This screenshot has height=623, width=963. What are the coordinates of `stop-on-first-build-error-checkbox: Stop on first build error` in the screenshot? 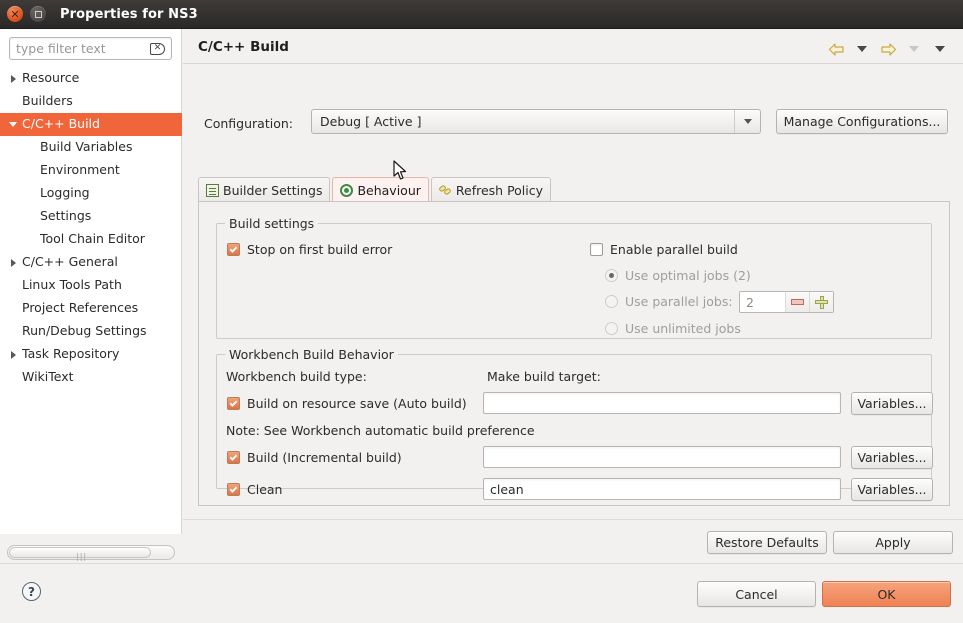 It's located at (309, 249).